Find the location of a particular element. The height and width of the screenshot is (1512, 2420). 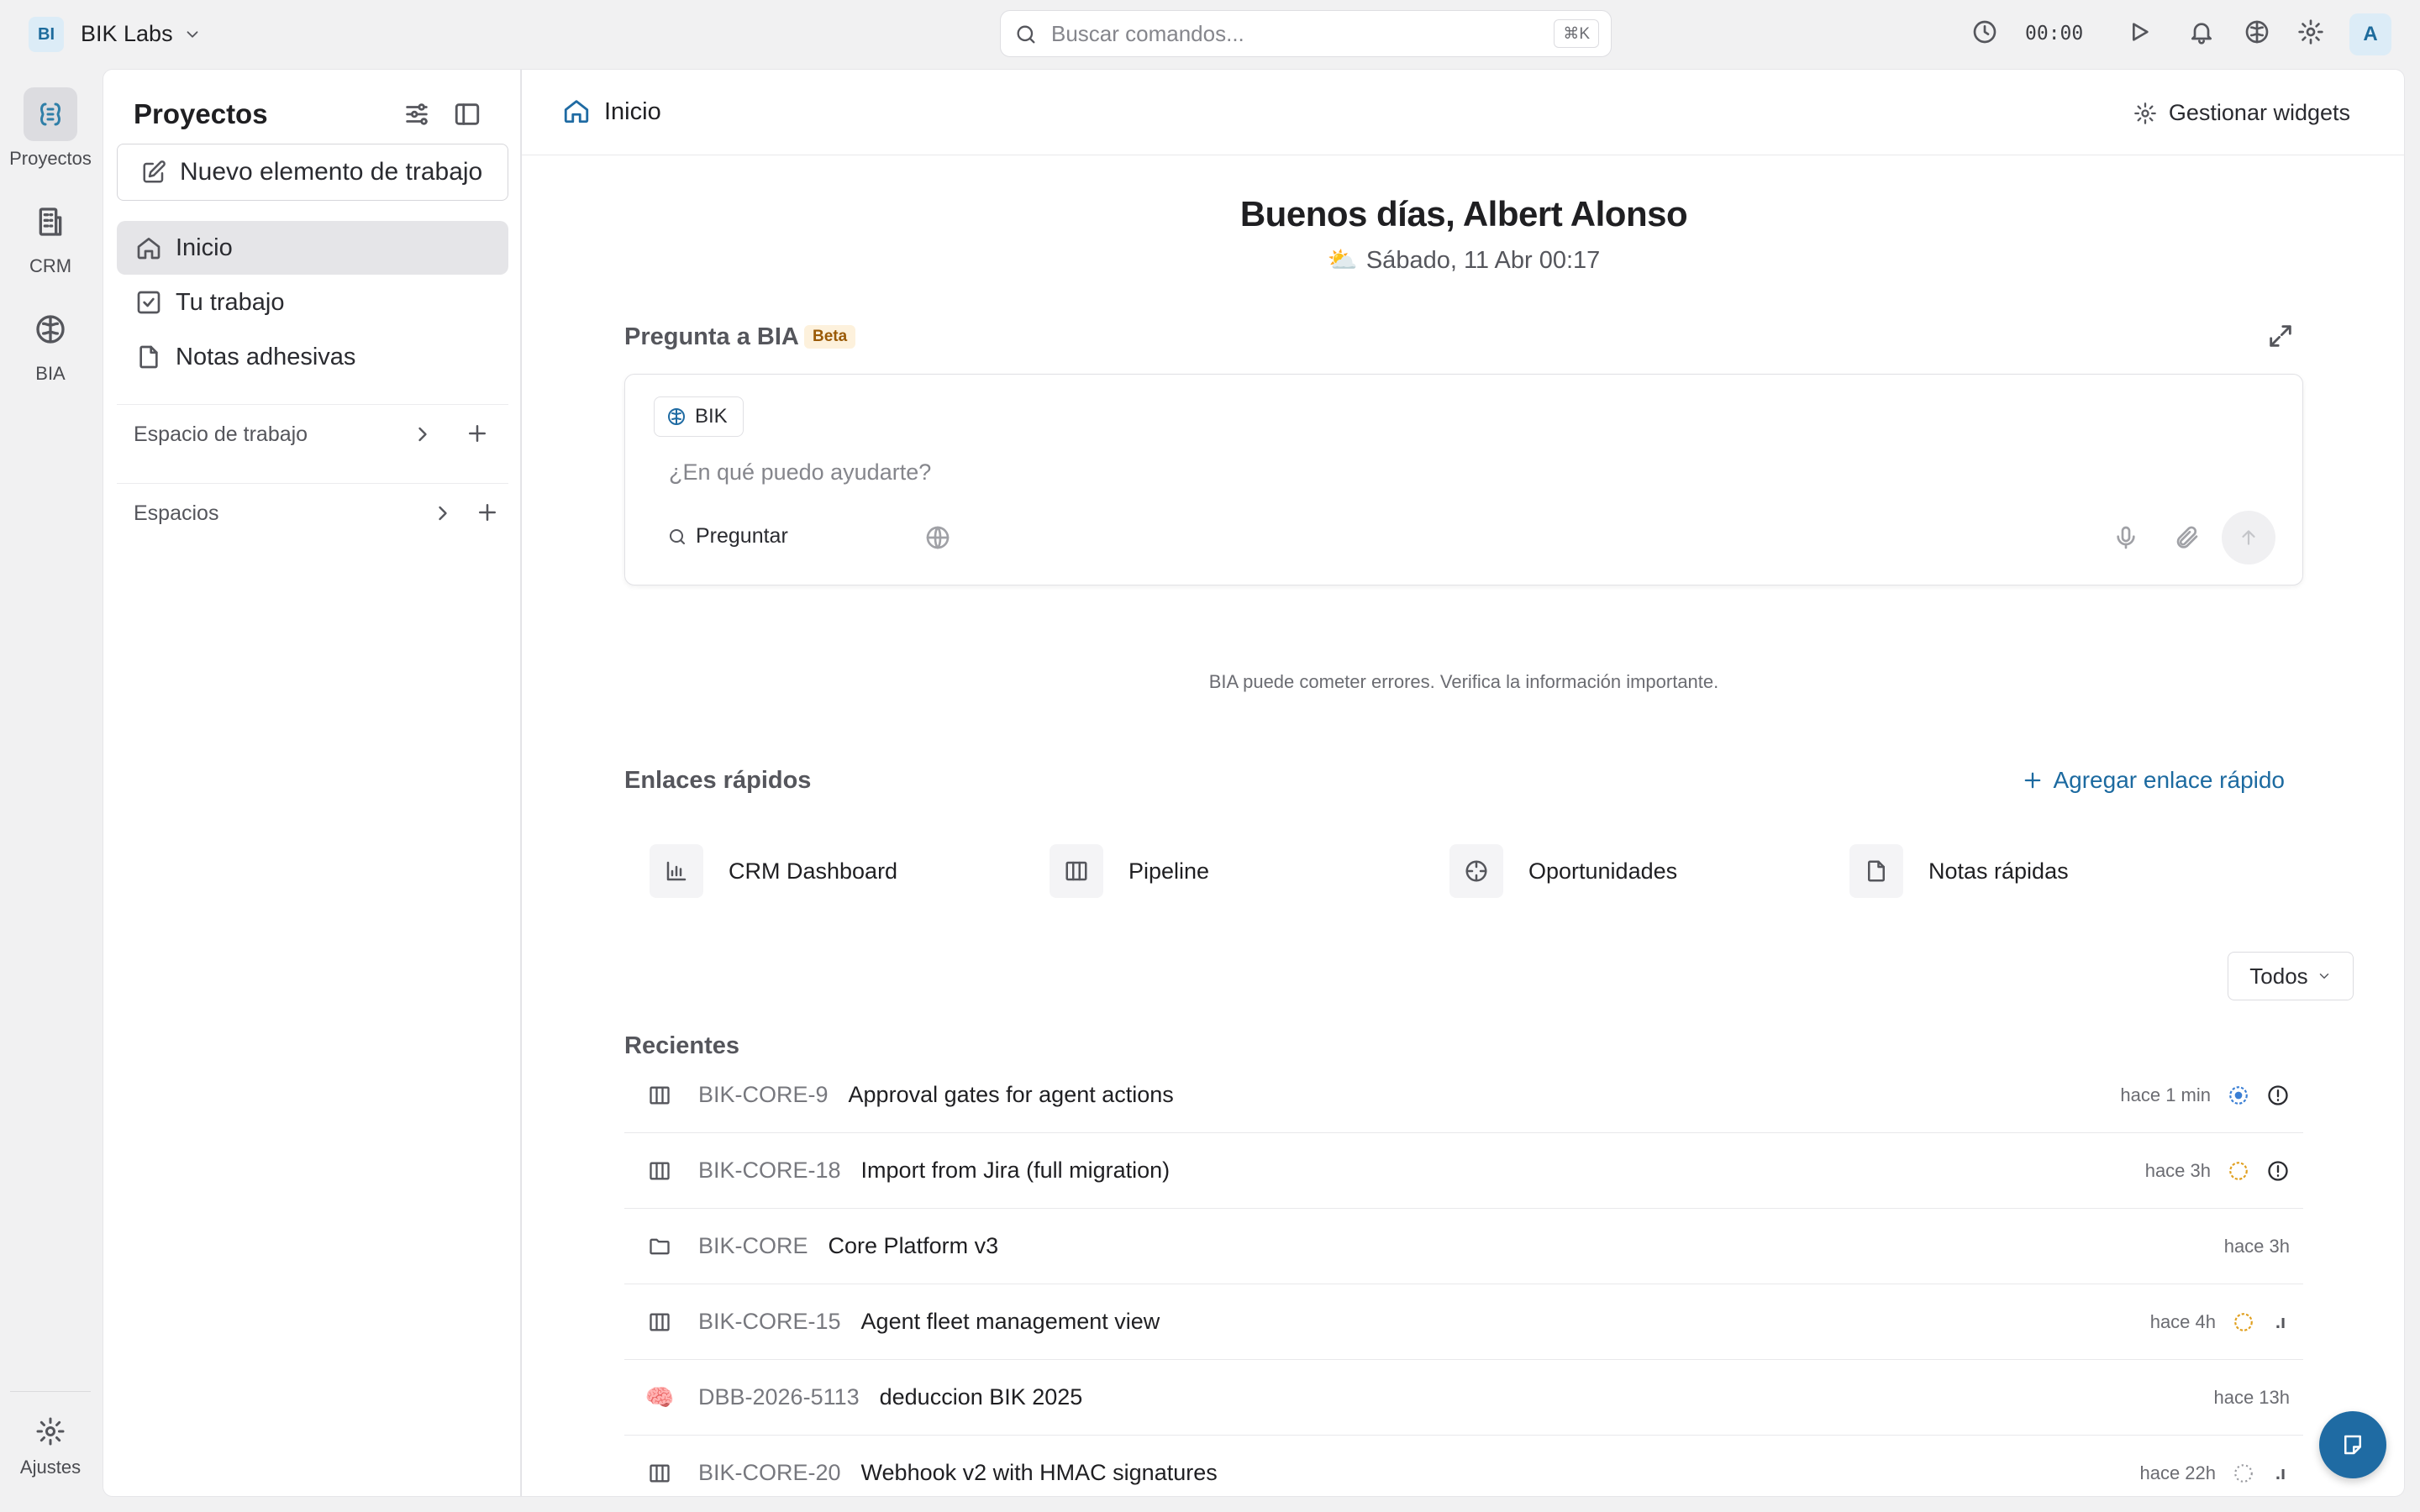

page-title: Inicio is located at coordinates (632, 111).